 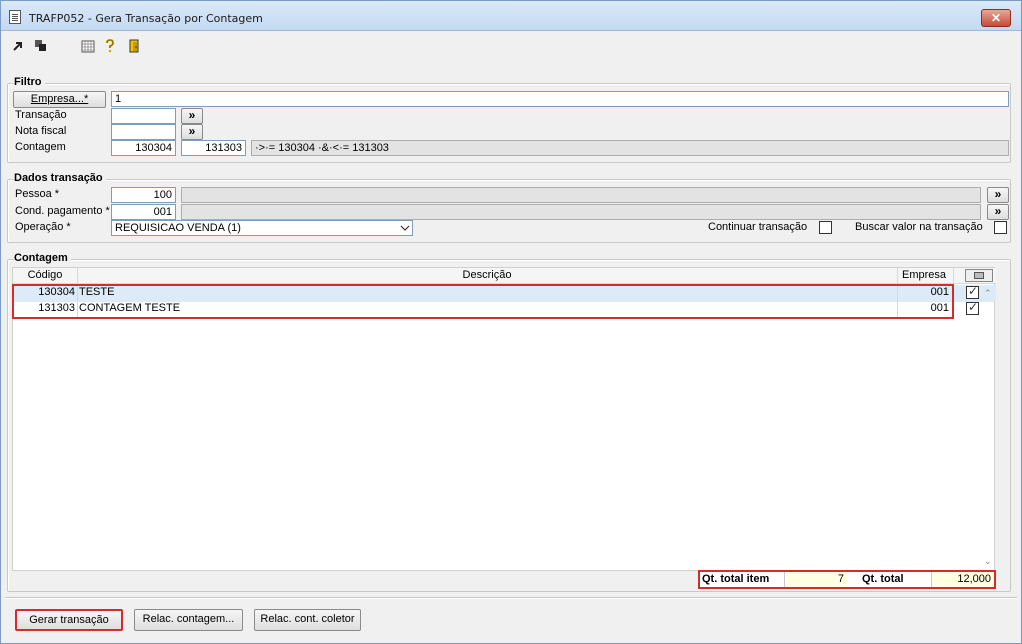 I want to click on operacao-value: REQUISICAO VENDA (1), so click(x=178, y=228).